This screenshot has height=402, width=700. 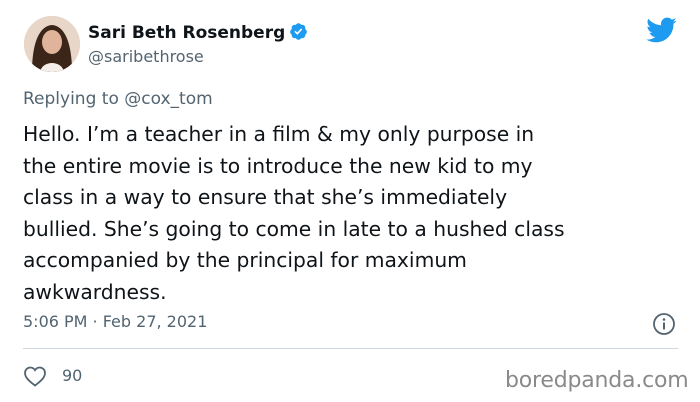 I want to click on replying-prefix: Replying to, so click(x=74, y=99).